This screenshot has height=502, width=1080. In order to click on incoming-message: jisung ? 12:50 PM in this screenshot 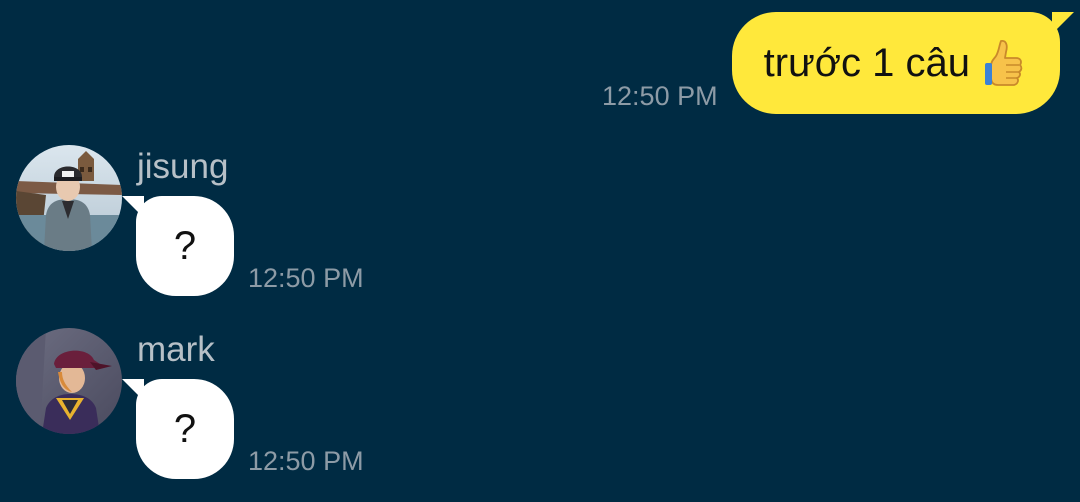, I will do `click(226, 225)`.